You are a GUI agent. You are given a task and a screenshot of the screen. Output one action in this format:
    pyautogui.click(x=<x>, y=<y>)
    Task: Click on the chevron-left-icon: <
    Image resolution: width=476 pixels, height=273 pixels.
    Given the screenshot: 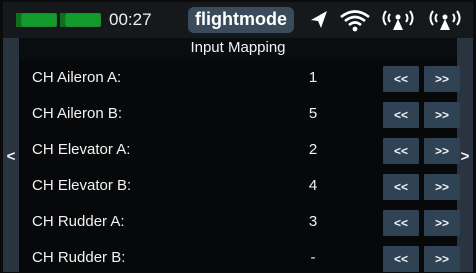 What is the action you would take?
    pyautogui.click(x=11, y=156)
    